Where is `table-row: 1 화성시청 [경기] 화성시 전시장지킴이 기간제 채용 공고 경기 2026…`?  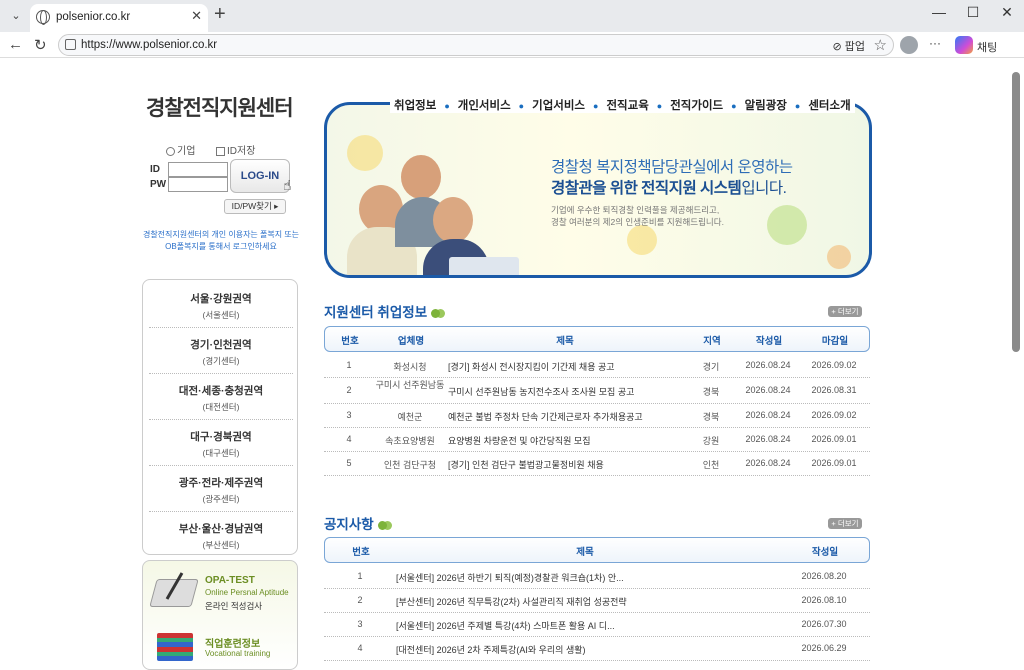
table-row: 1 화성시청 [경기] 화성시 전시장지킴이 기간제 채용 공고 경기 2026… is located at coordinates (597, 366).